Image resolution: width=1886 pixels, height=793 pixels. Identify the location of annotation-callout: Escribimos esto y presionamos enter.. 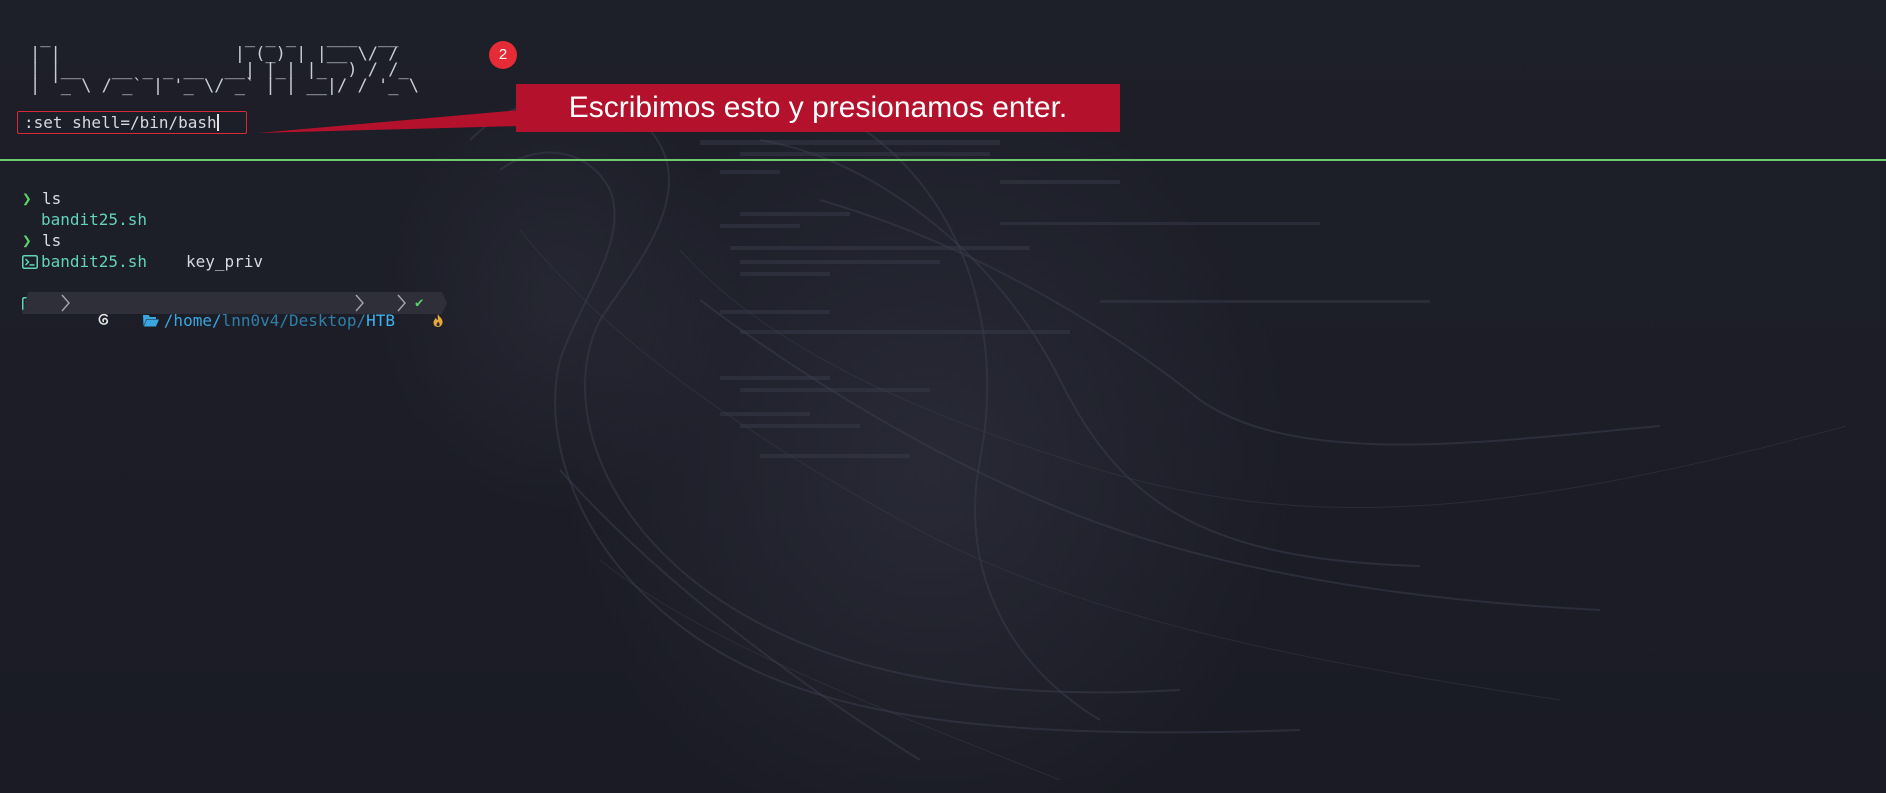
(818, 108).